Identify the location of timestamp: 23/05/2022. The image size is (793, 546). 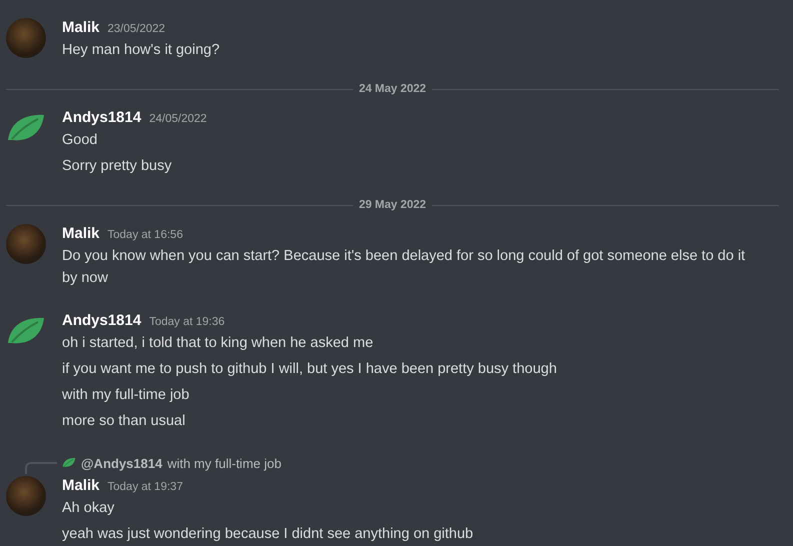
(137, 29).